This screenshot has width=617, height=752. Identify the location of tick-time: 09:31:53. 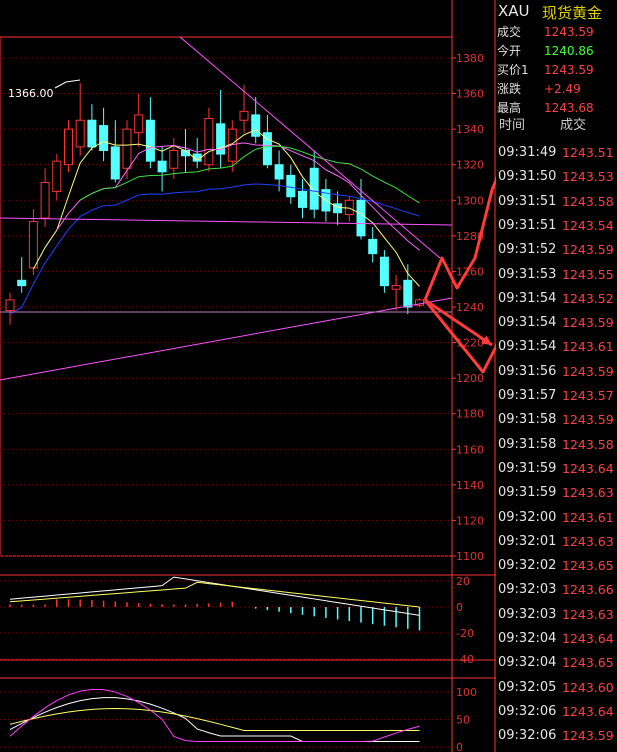
(527, 274).